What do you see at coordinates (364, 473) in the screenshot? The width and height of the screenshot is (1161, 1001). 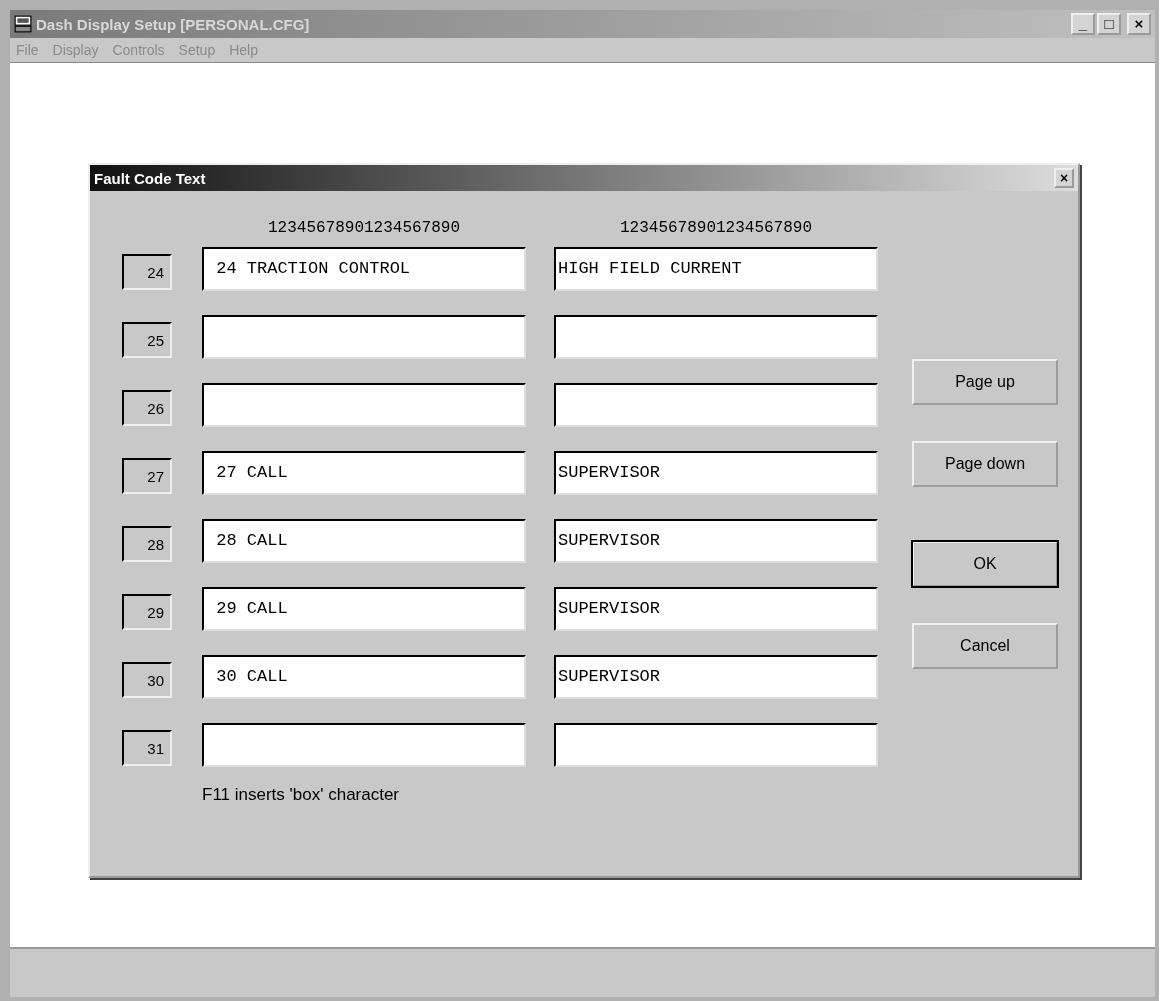 I see `text-field: 27 CALL` at bounding box center [364, 473].